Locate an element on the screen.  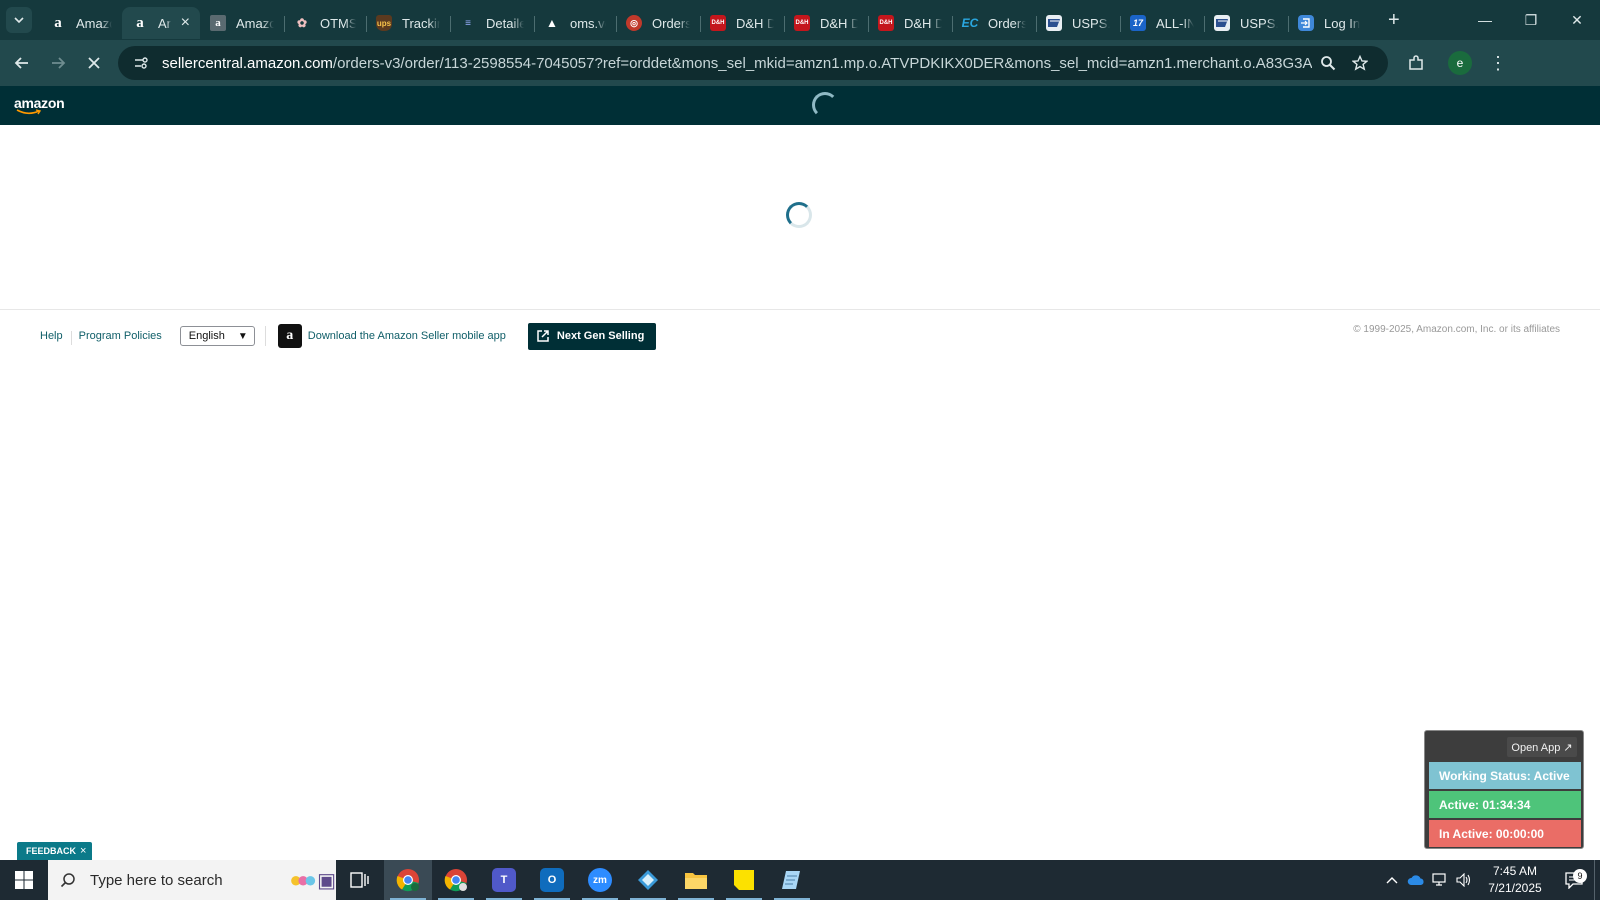
chrome-profile-icon is located at coordinates (455, 880).